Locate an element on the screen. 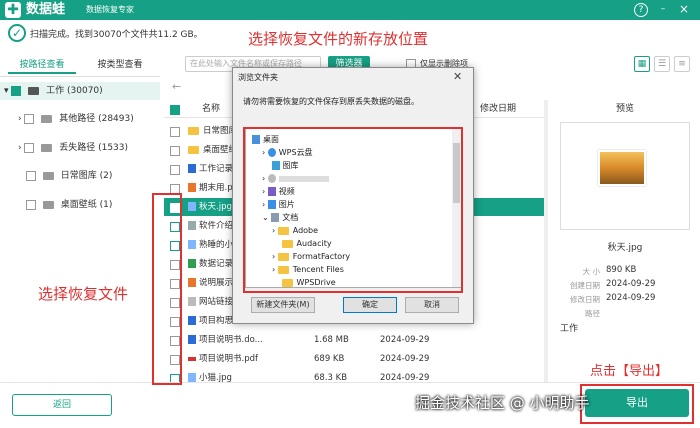 This screenshot has height=428, width=700. annotation-box-export is located at coordinates (637, 404).